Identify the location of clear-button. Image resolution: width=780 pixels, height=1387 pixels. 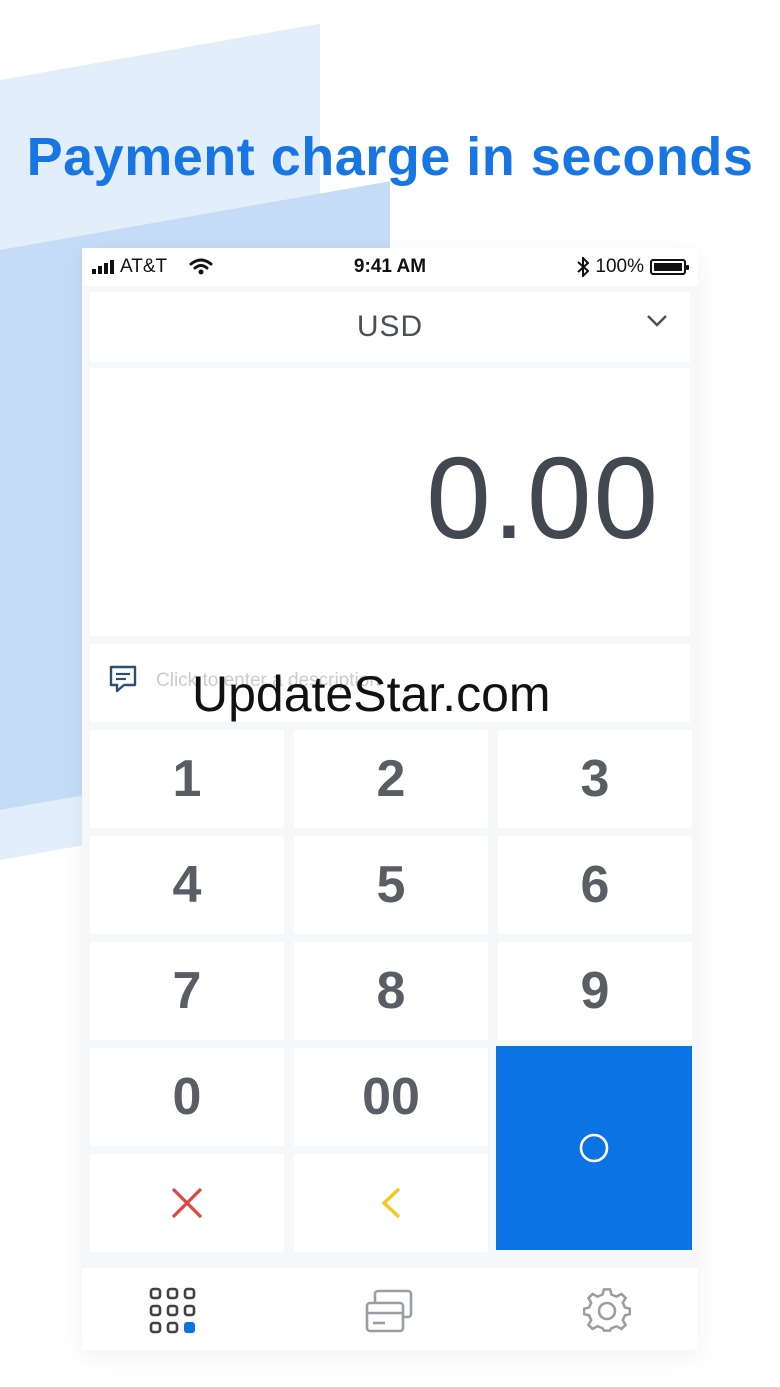
(187, 1203).